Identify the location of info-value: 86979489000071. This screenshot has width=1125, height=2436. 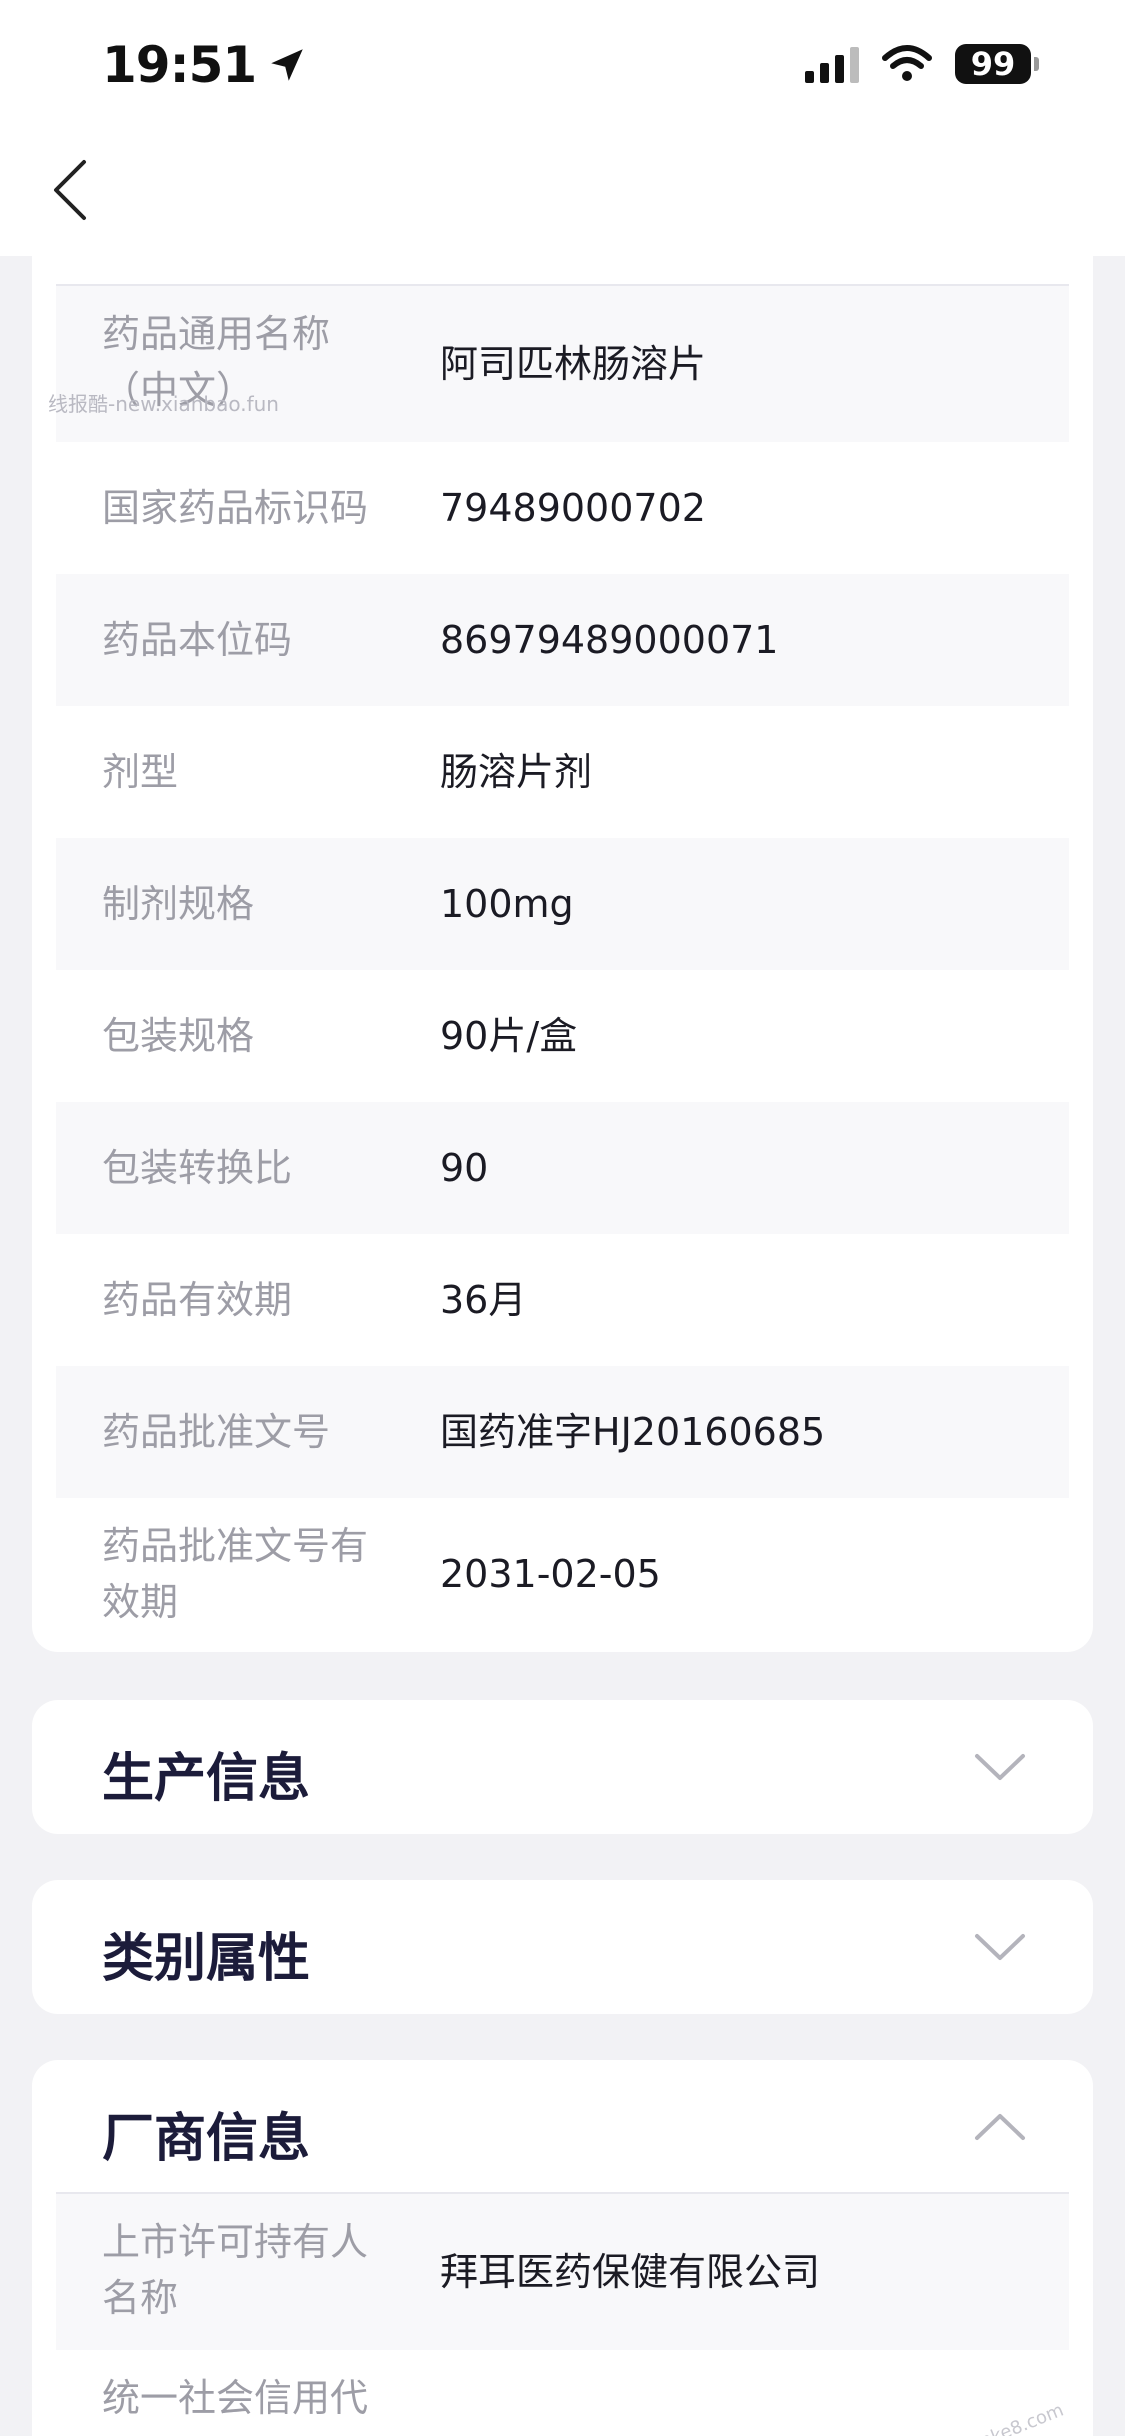
(609, 640).